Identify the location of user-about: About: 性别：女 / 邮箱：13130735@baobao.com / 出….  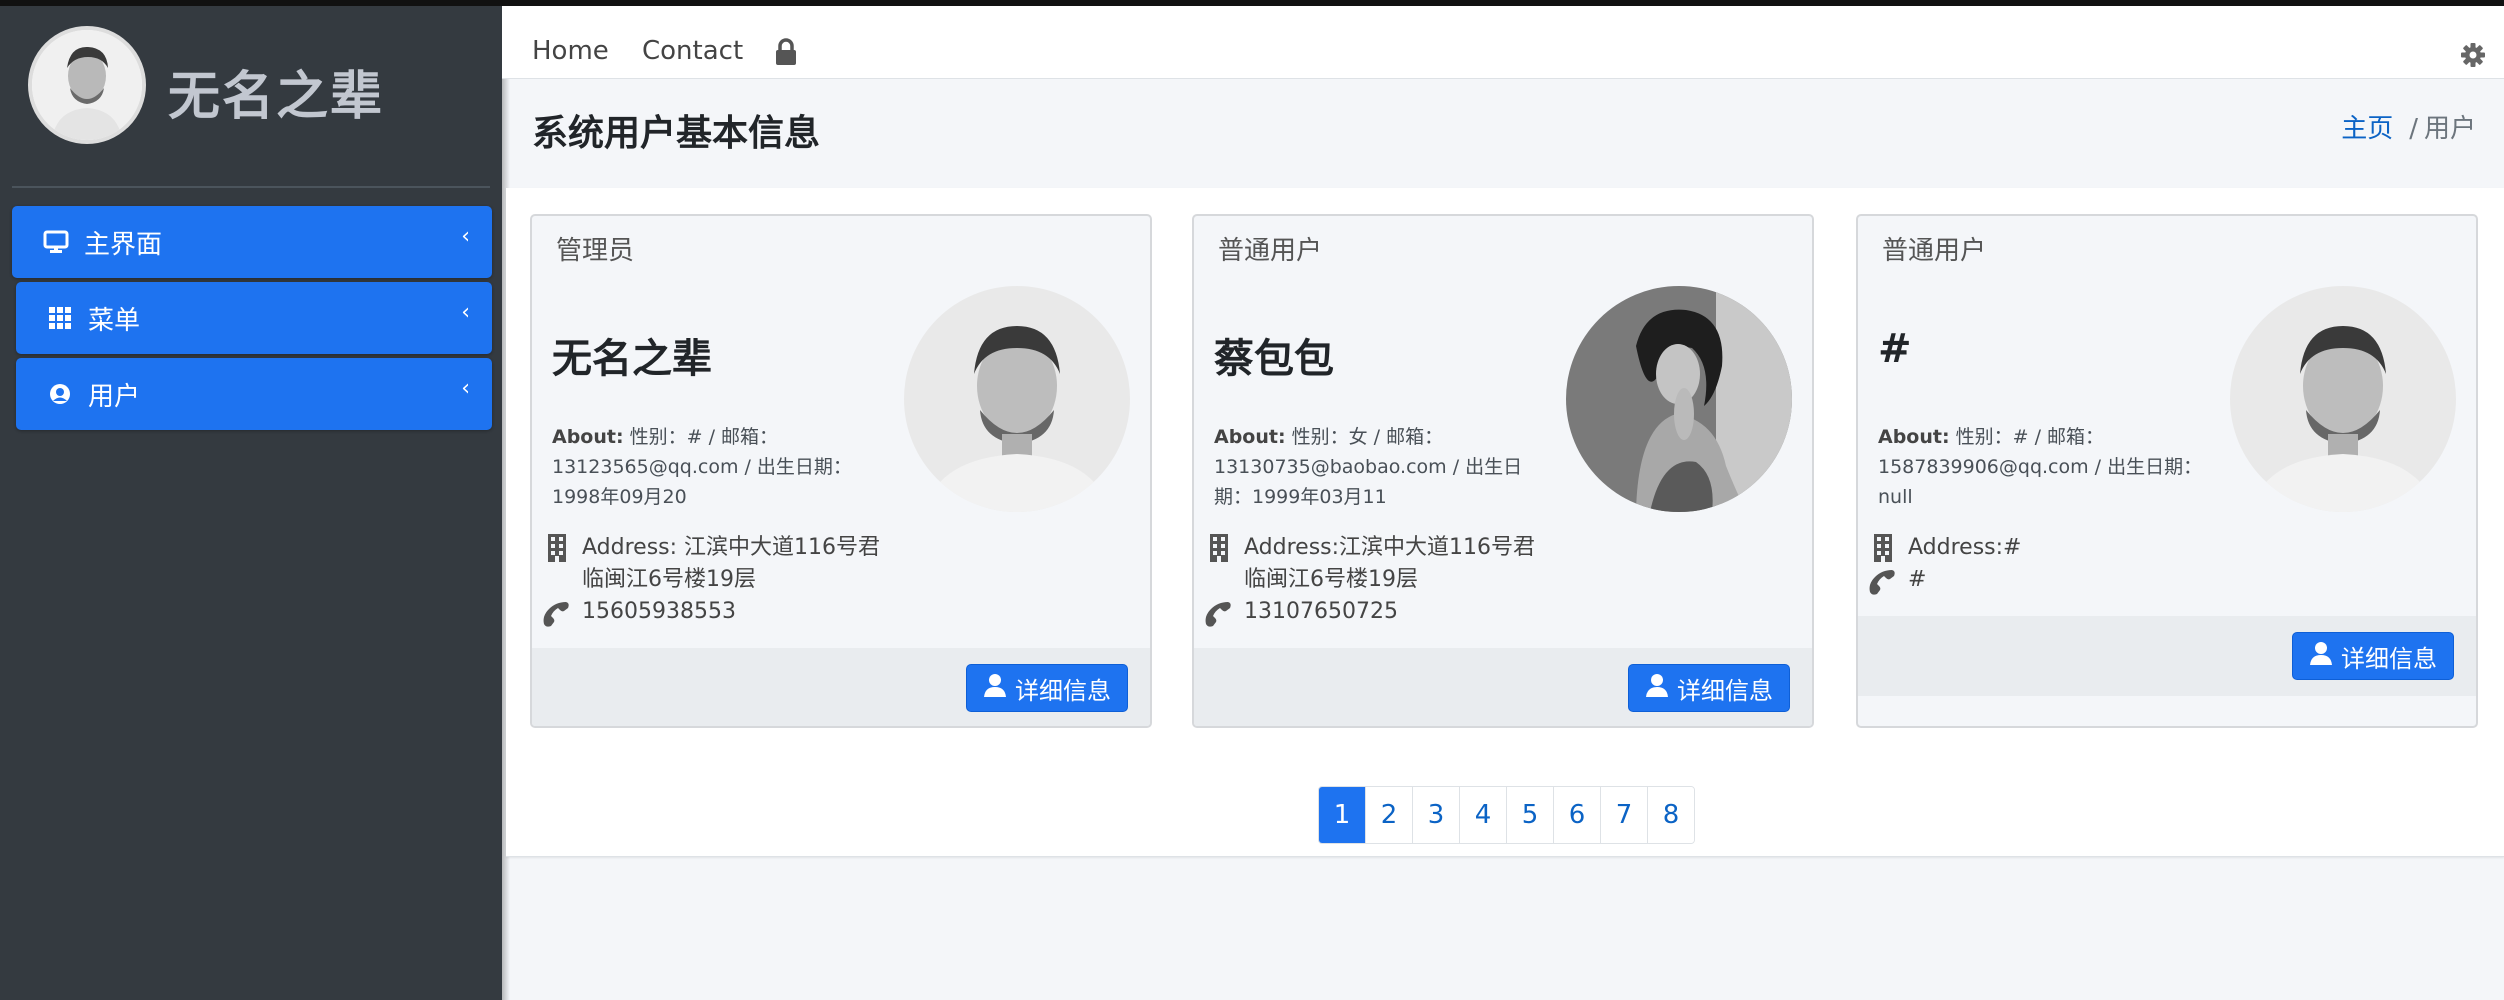
(1379, 467).